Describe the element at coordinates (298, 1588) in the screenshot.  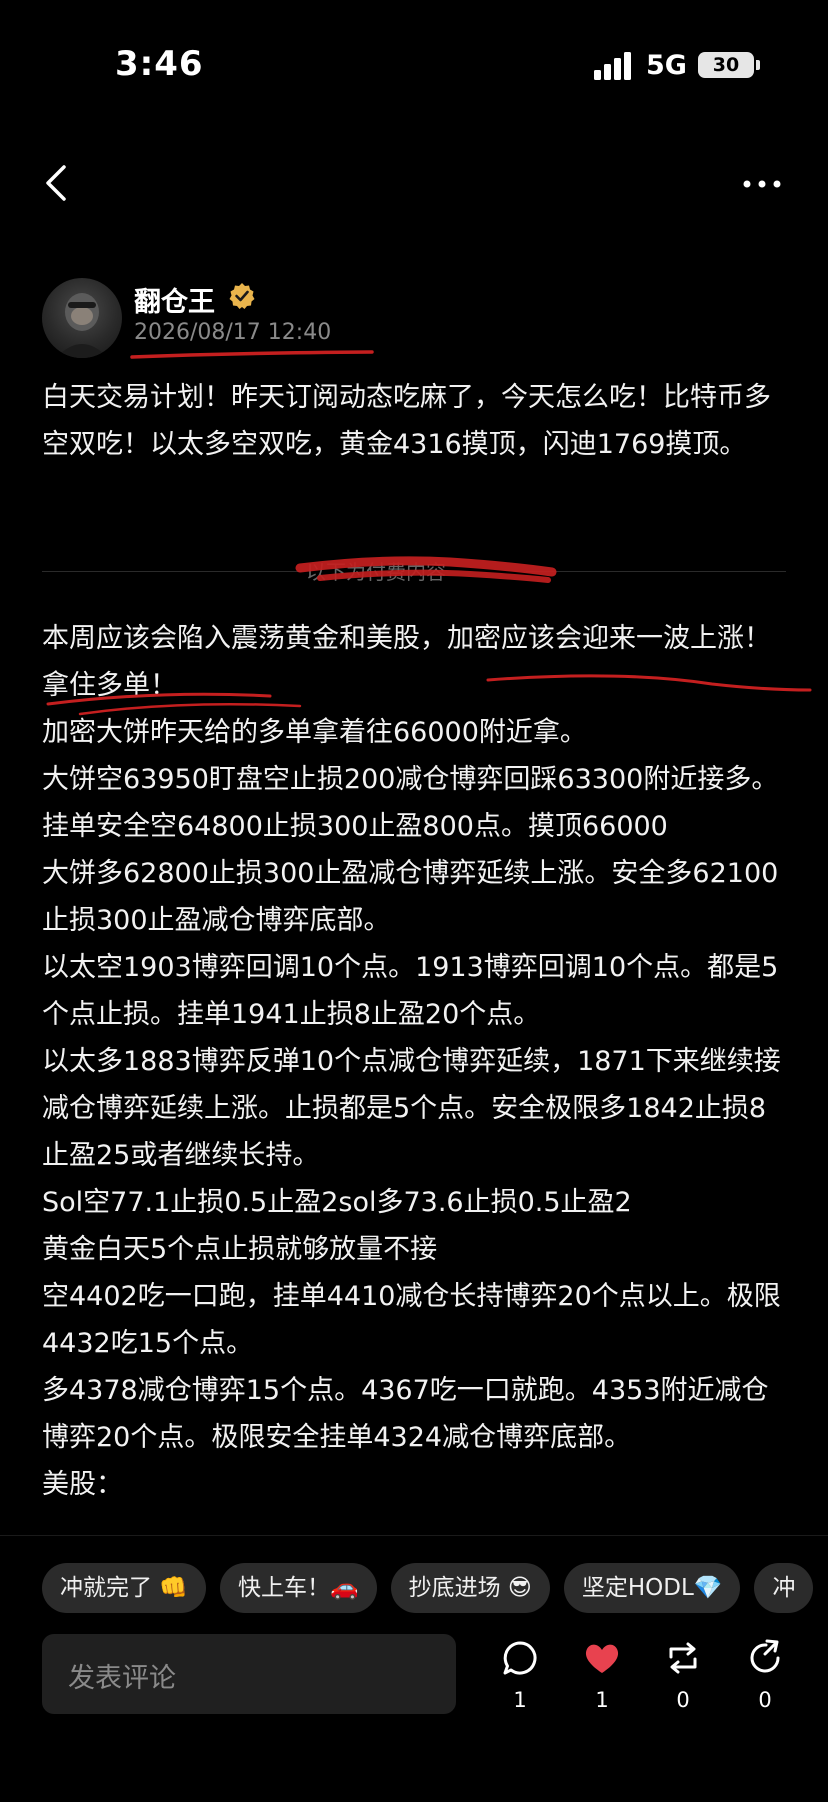
I see `quick-reply-chip: 快上车！🚗` at that location.